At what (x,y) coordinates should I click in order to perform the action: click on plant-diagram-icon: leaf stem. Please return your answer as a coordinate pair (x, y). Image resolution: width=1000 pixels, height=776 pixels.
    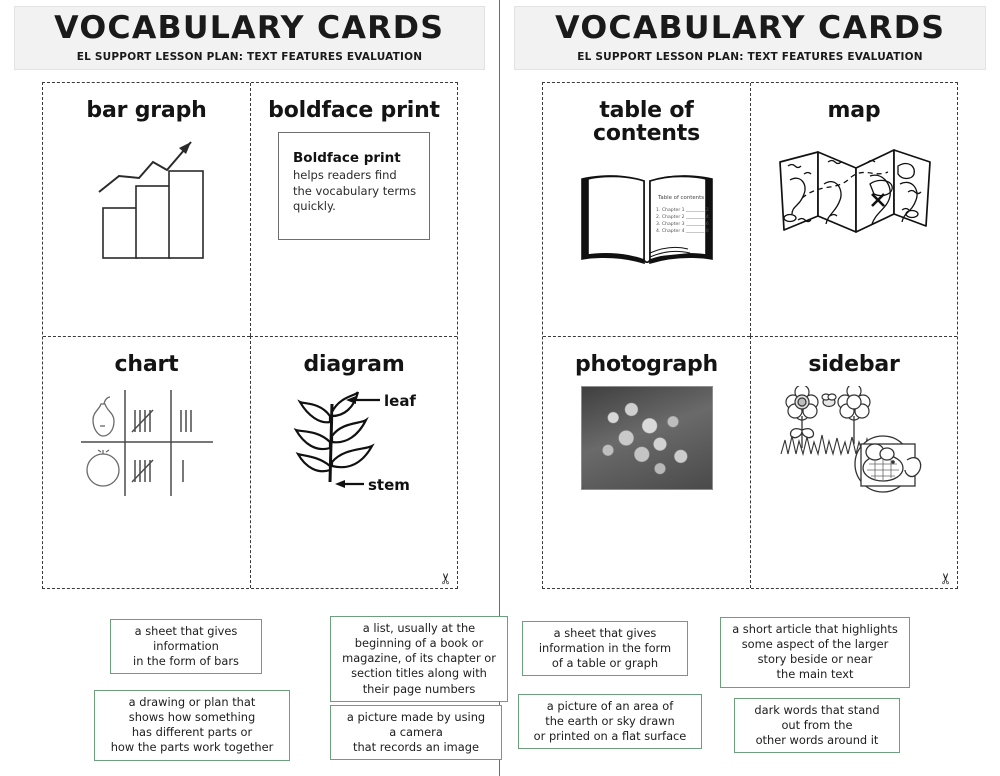
    Looking at the image, I should click on (354, 443).